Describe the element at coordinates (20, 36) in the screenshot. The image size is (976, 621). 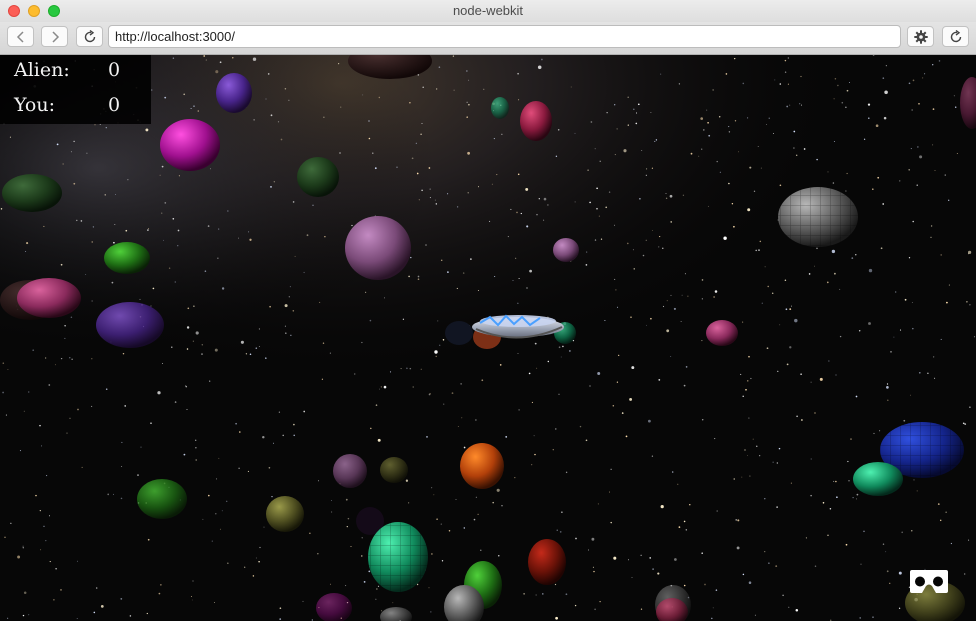
I see `back-button` at that location.